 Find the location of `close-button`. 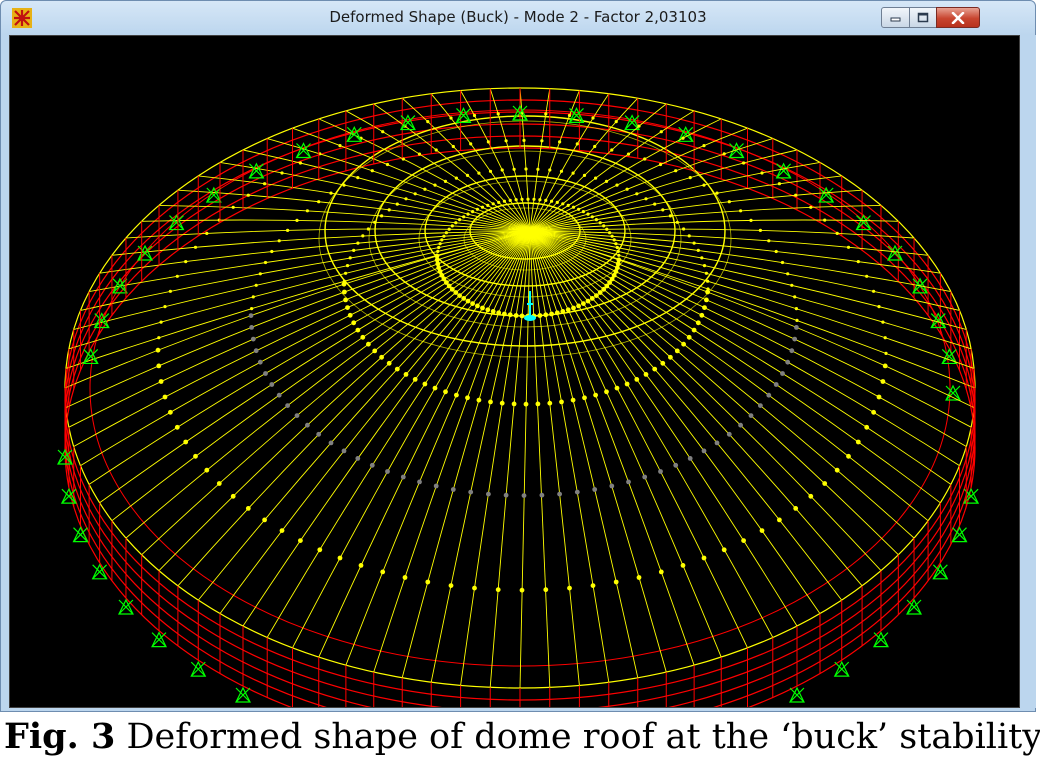

close-button is located at coordinates (958, 17).